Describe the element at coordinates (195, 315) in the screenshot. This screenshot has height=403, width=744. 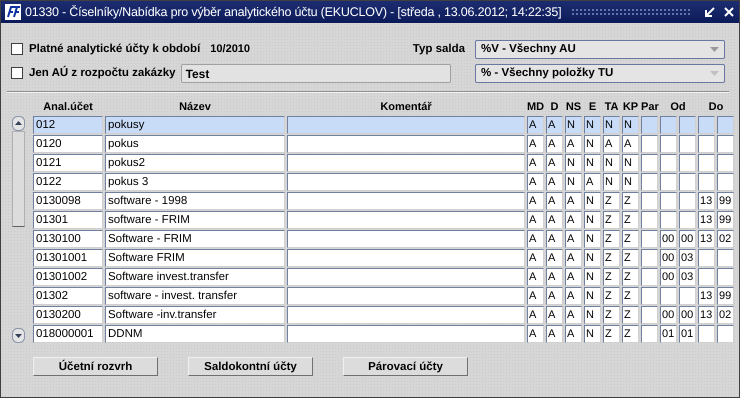
I see `table-cell: Software -inv.transfer` at that location.